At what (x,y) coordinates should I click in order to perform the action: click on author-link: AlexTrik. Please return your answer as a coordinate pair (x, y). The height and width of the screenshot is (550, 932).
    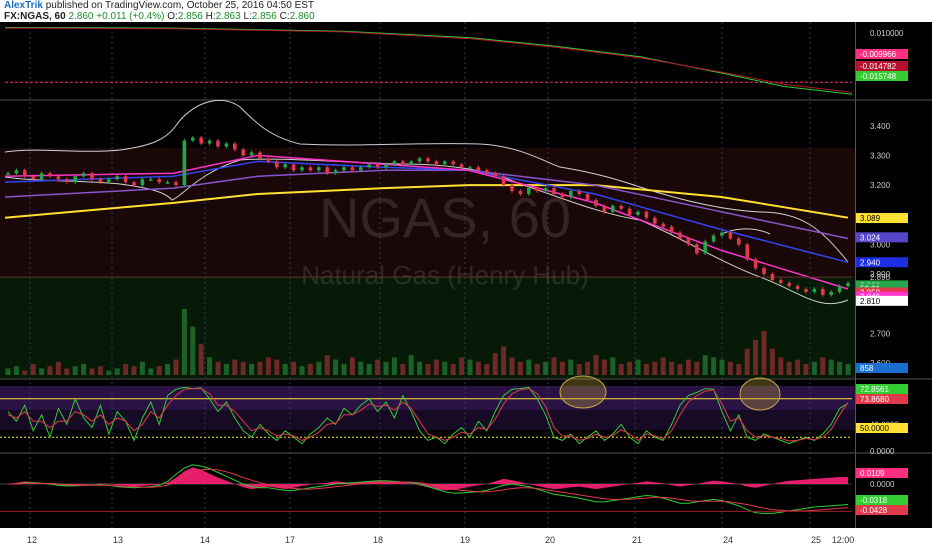
    Looking at the image, I should click on (23, 5).